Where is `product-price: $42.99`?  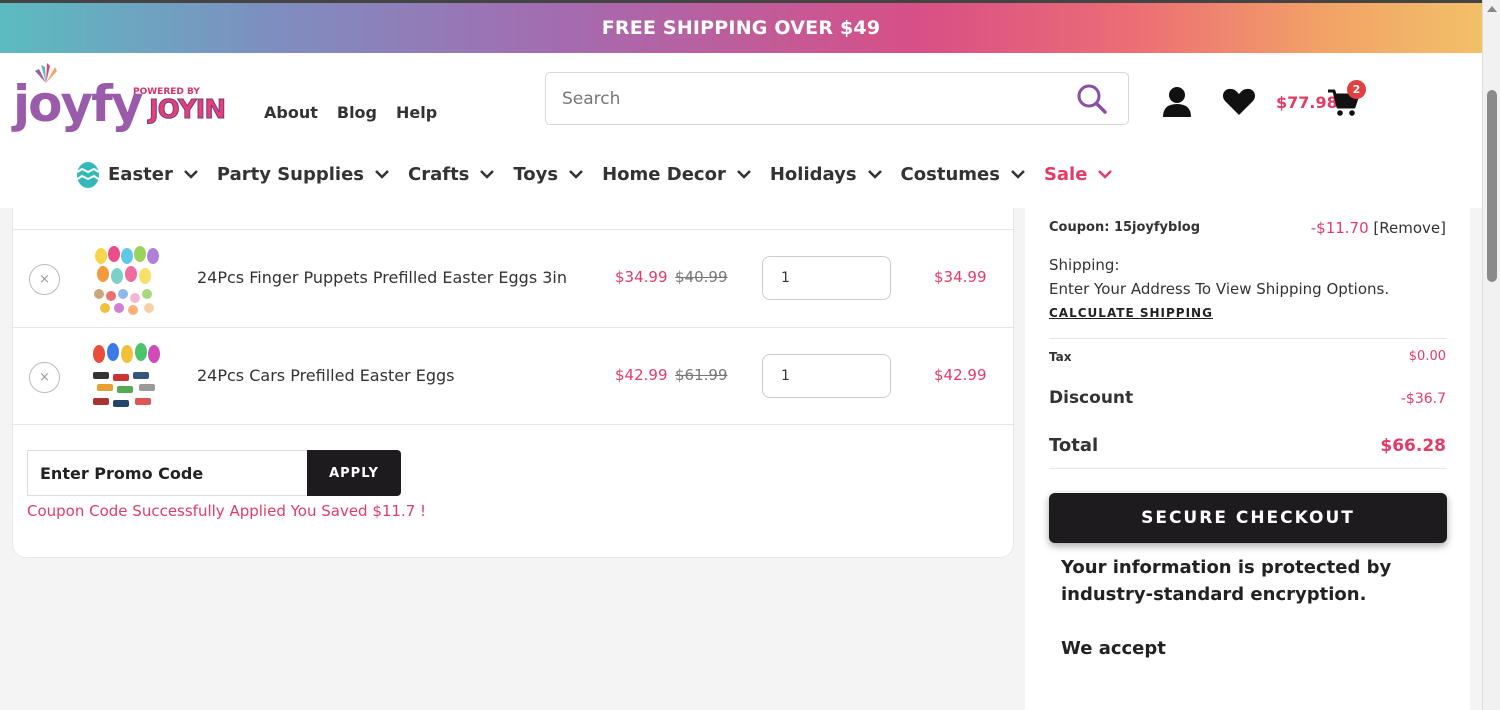
product-price: $42.99 is located at coordinates (641, 375).